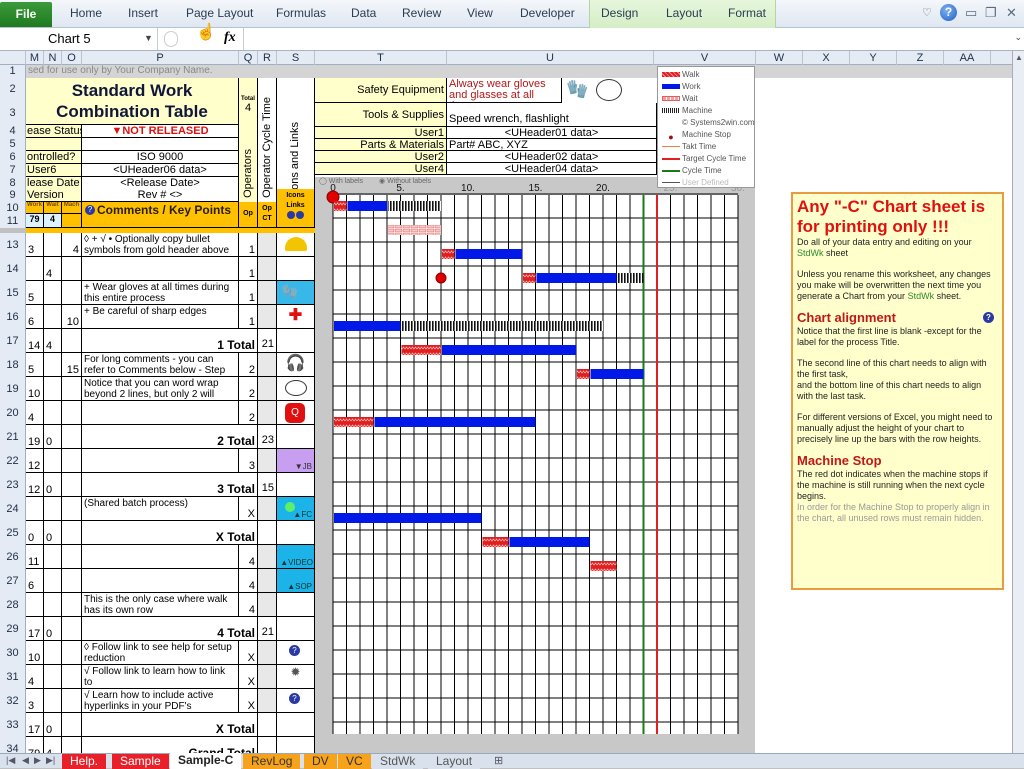 This screenshot has height=769, width=1024. What do you see at coordinates (13, 195) in the screenshot?
I see `row-header: 9` at bounding box center [13, 195].